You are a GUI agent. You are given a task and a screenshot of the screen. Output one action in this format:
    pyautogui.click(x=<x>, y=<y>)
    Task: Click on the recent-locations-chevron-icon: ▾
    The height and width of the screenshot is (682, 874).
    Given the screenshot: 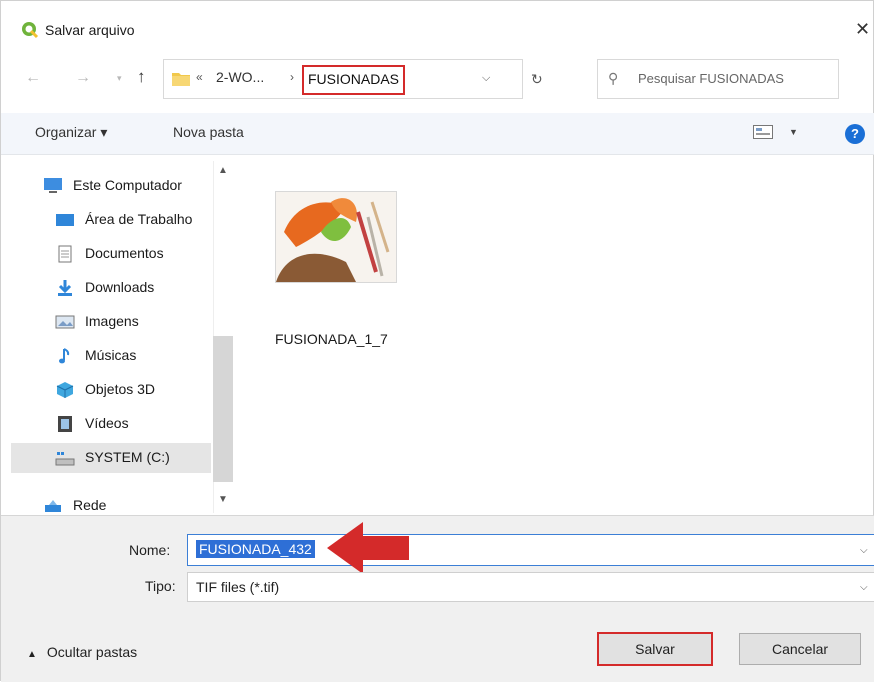 What is the action you would take?
    pyautogui.click(x=119, y=78)
    